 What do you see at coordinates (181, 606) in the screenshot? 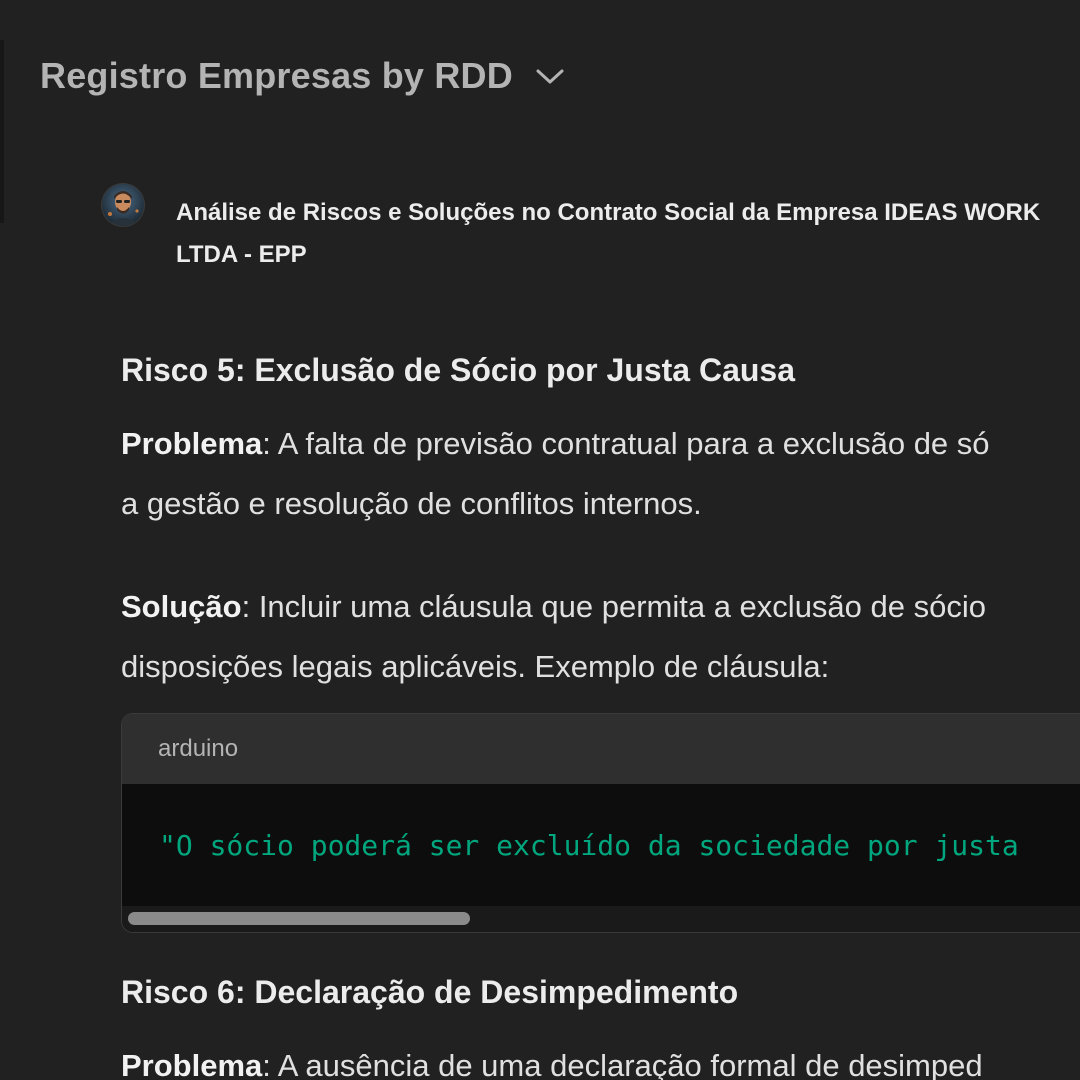
I see `risk5-solution-label: Solução` at bounding box center [181, 606].